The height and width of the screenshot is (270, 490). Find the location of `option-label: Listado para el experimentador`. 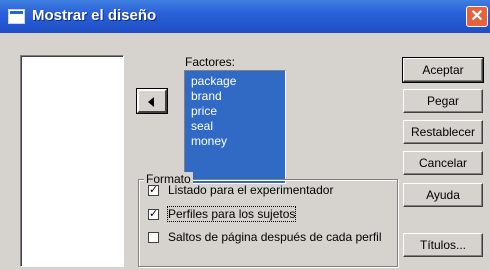

option-label: Listado para el experimentador is located at coordinates (251, 190).